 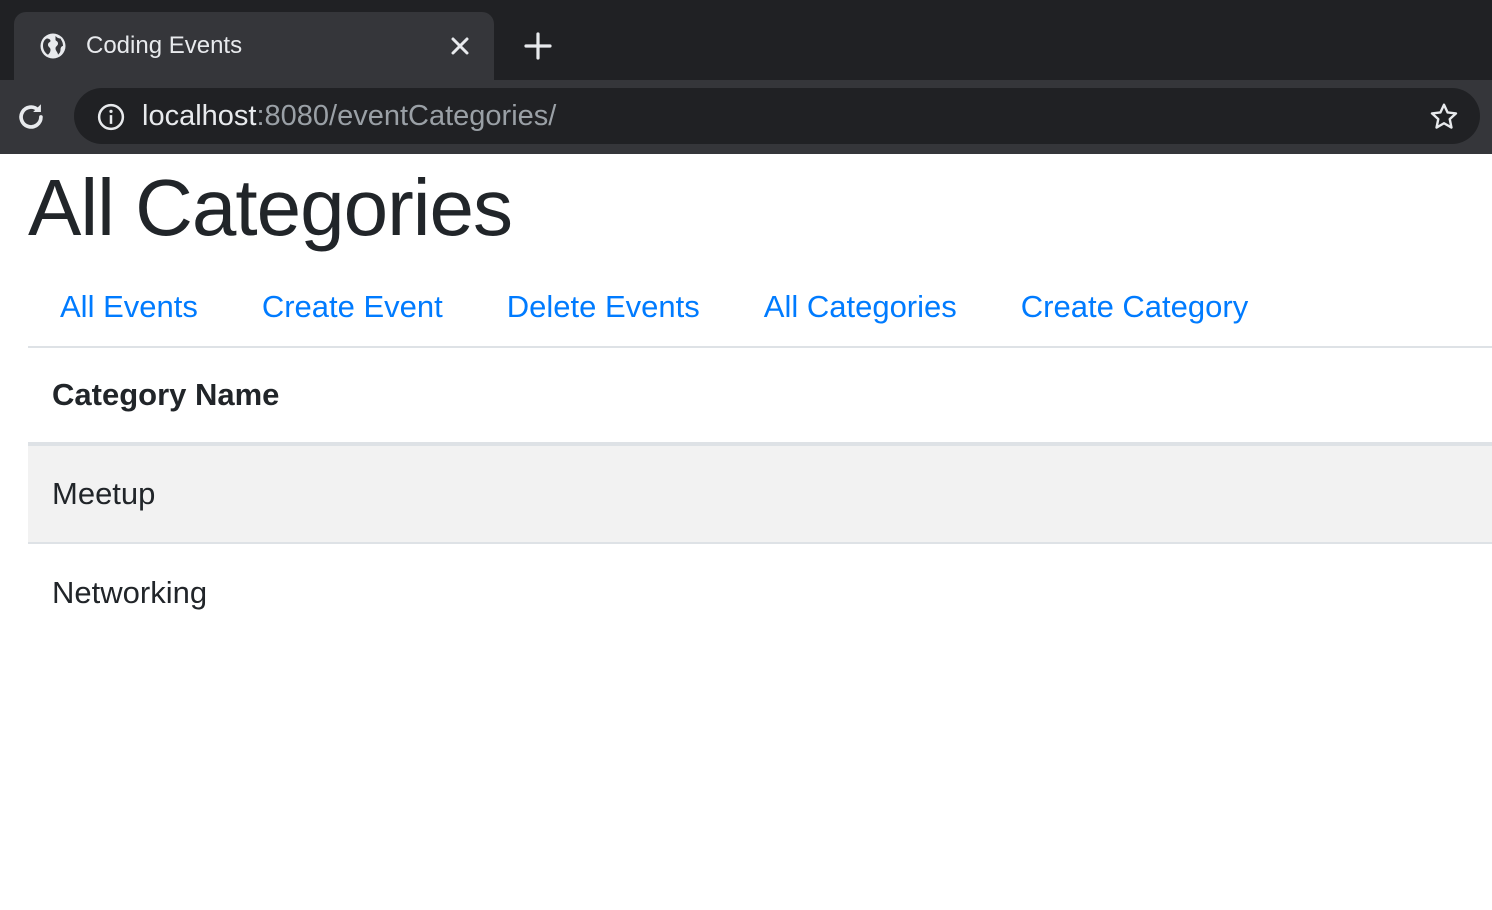 What do you see at coordinates (199, 116) in the screenshot?
I see `url-host: localhost` at bounding box center [199, 116].